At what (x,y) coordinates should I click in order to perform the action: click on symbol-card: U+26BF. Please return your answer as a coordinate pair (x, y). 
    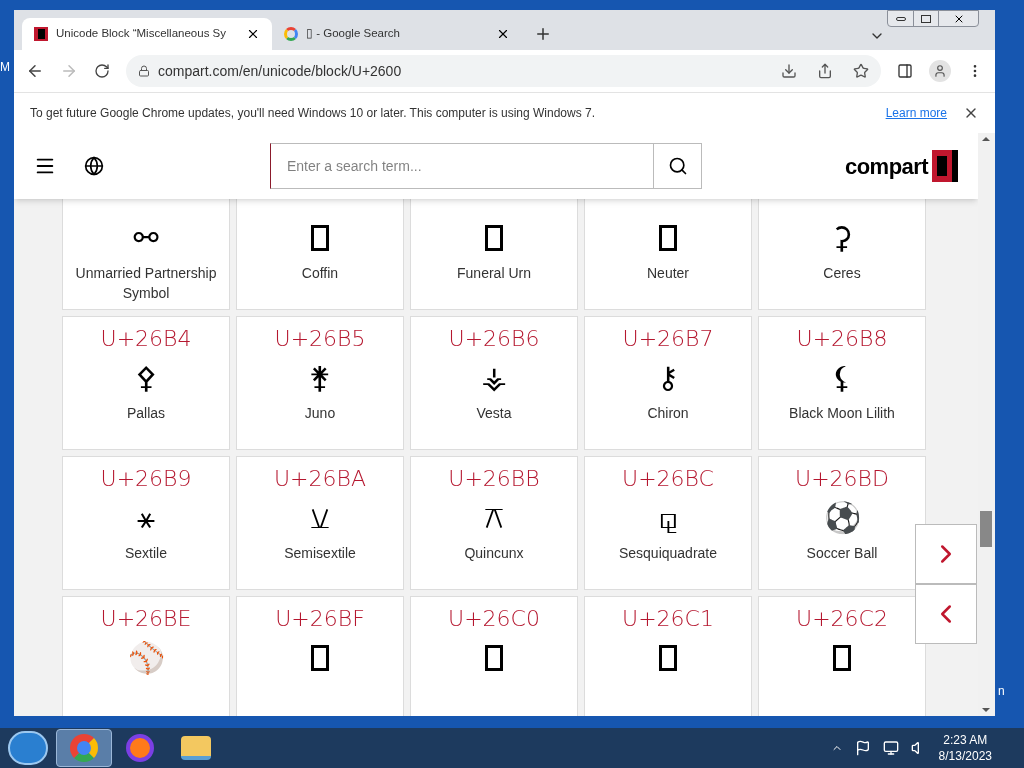
    Looking at the image, I should click on (320, 656).